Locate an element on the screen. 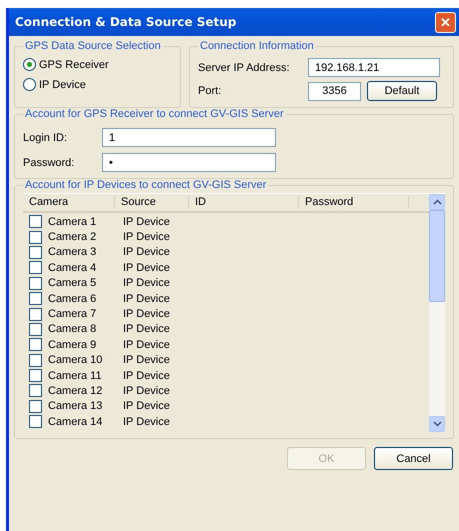  field-label: Login ID: is located at coordinates (45, 138).